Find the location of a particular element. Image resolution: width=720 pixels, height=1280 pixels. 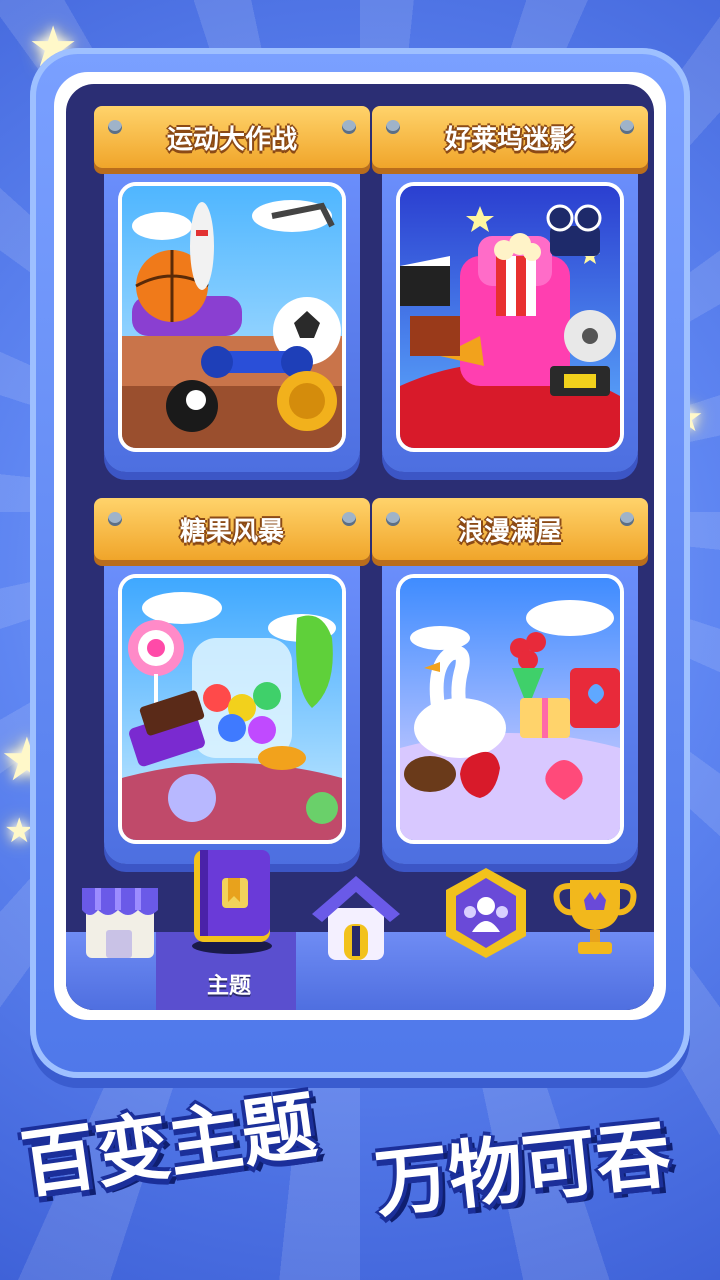

theme-title: 好莱坞迷影 is located at coordinates (509, 139).